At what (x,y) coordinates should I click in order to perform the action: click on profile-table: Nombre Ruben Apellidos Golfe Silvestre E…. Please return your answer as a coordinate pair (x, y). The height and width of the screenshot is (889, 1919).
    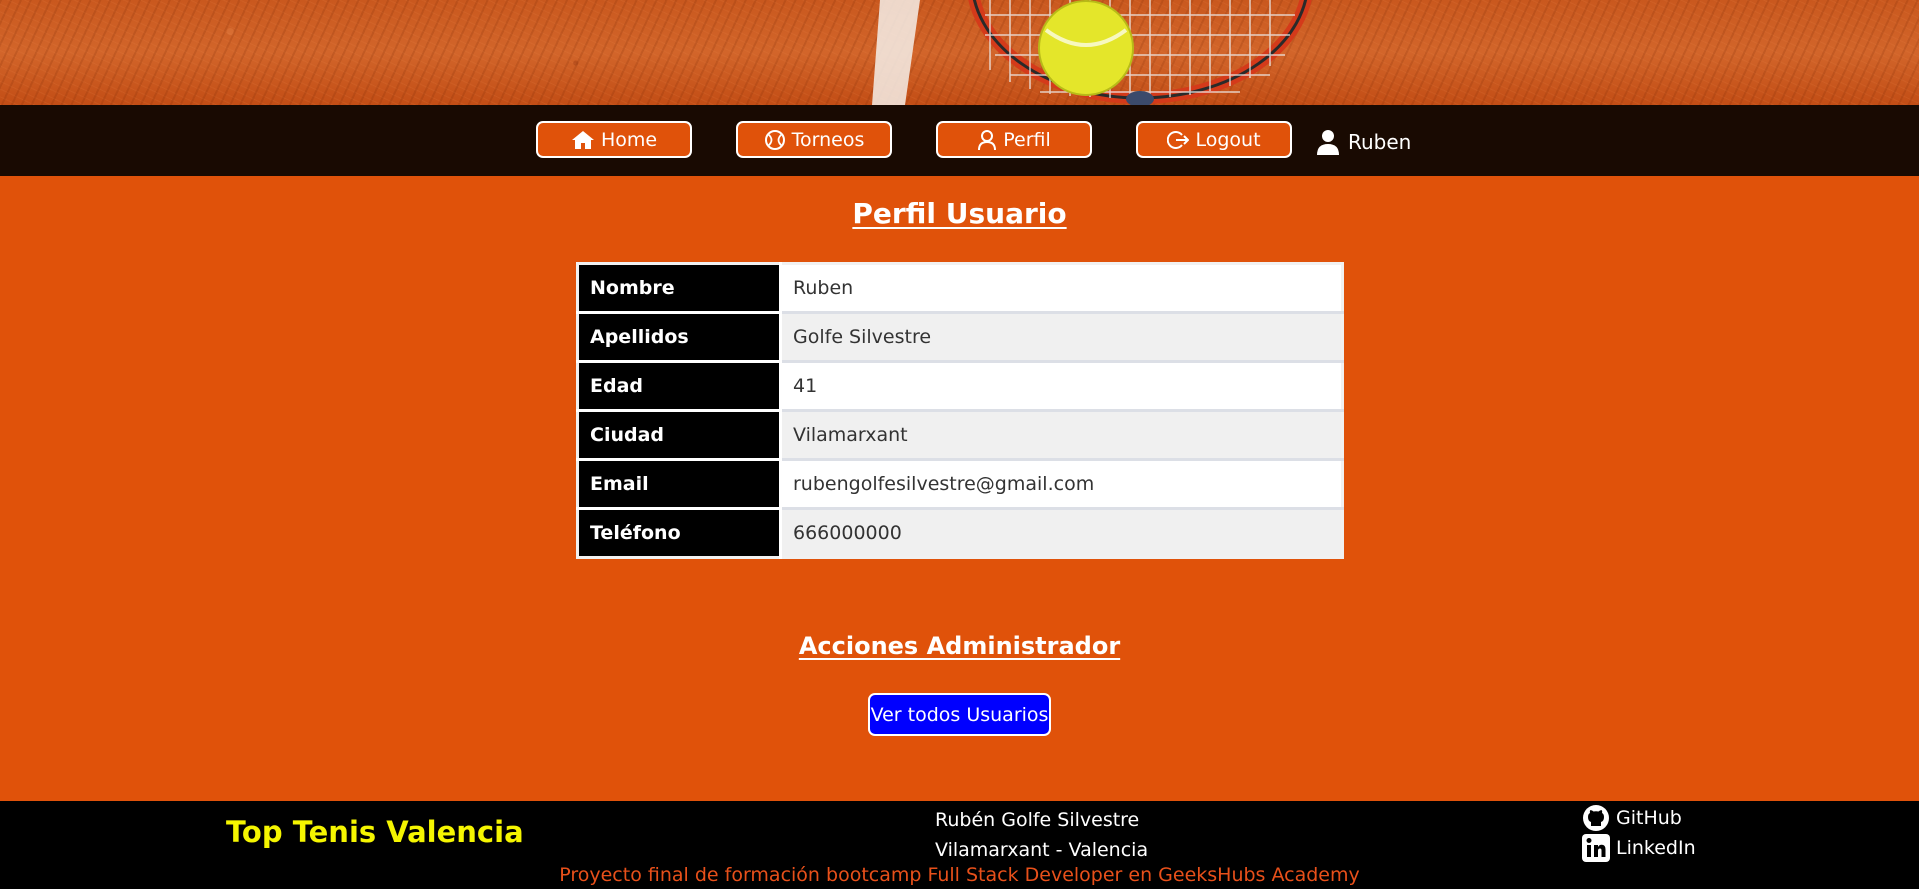
    Looking at the image, I should click on (960, 410).